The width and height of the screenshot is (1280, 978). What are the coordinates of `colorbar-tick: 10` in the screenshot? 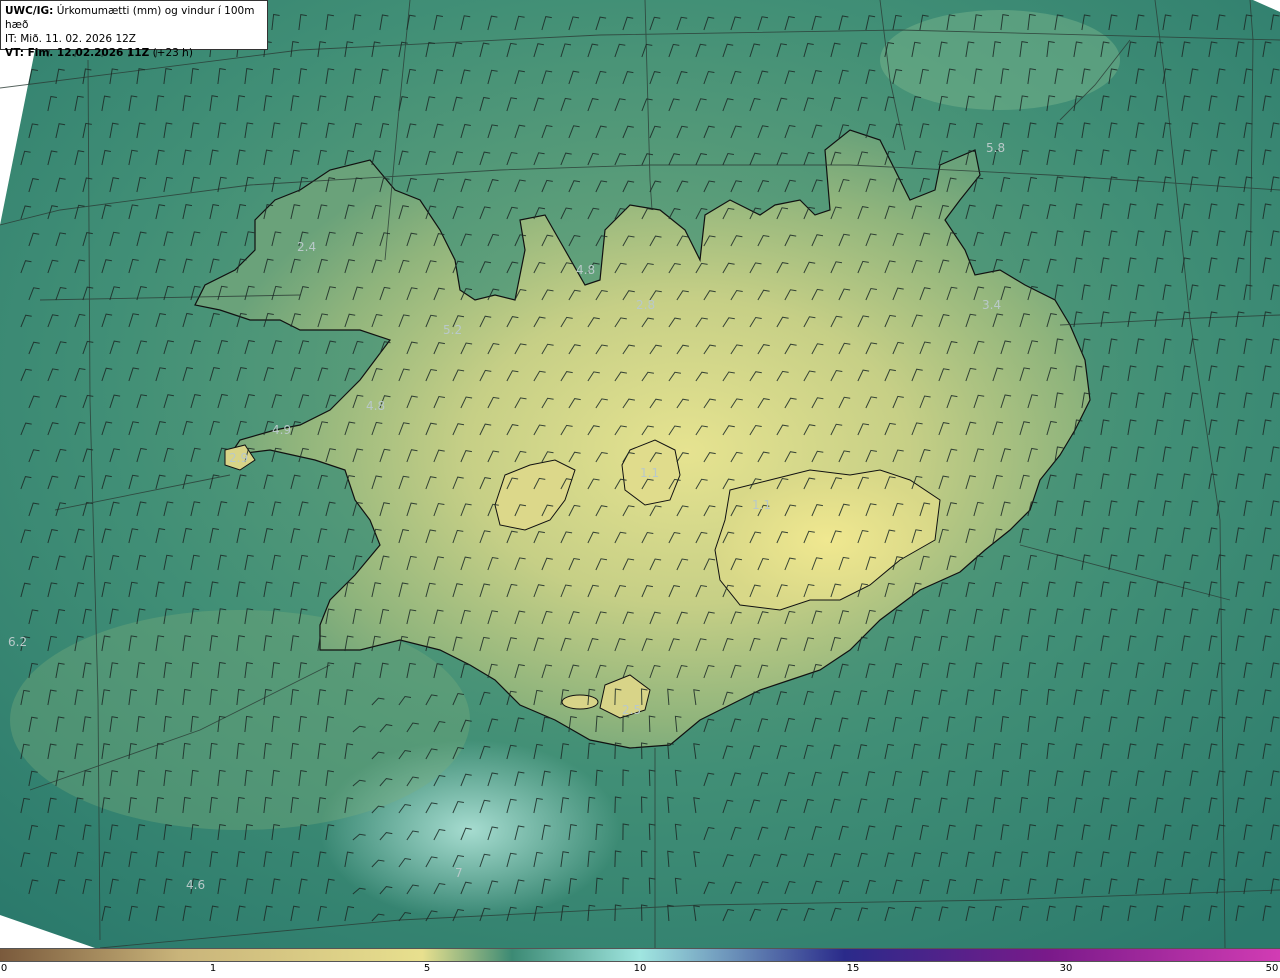 It's located at (640, 968).